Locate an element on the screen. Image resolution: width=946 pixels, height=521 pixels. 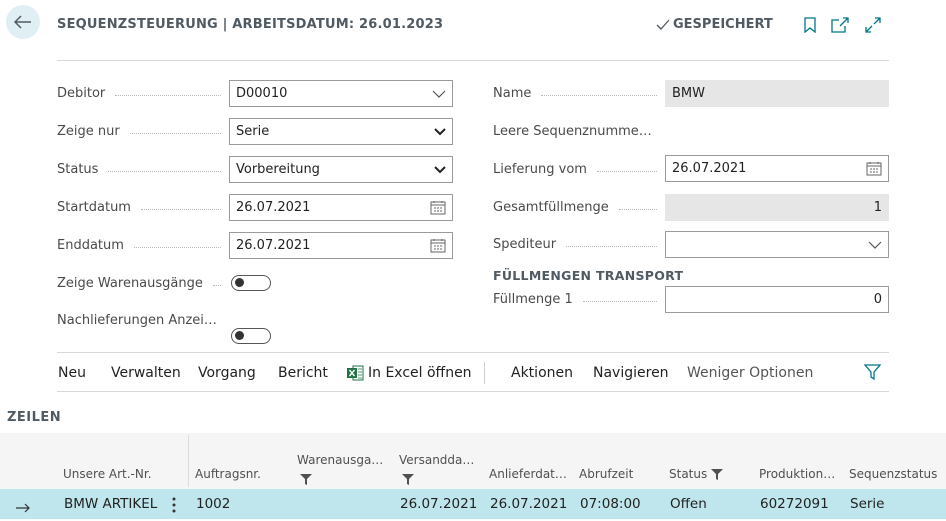
spediteur-field is located at coordinates (777, 244).